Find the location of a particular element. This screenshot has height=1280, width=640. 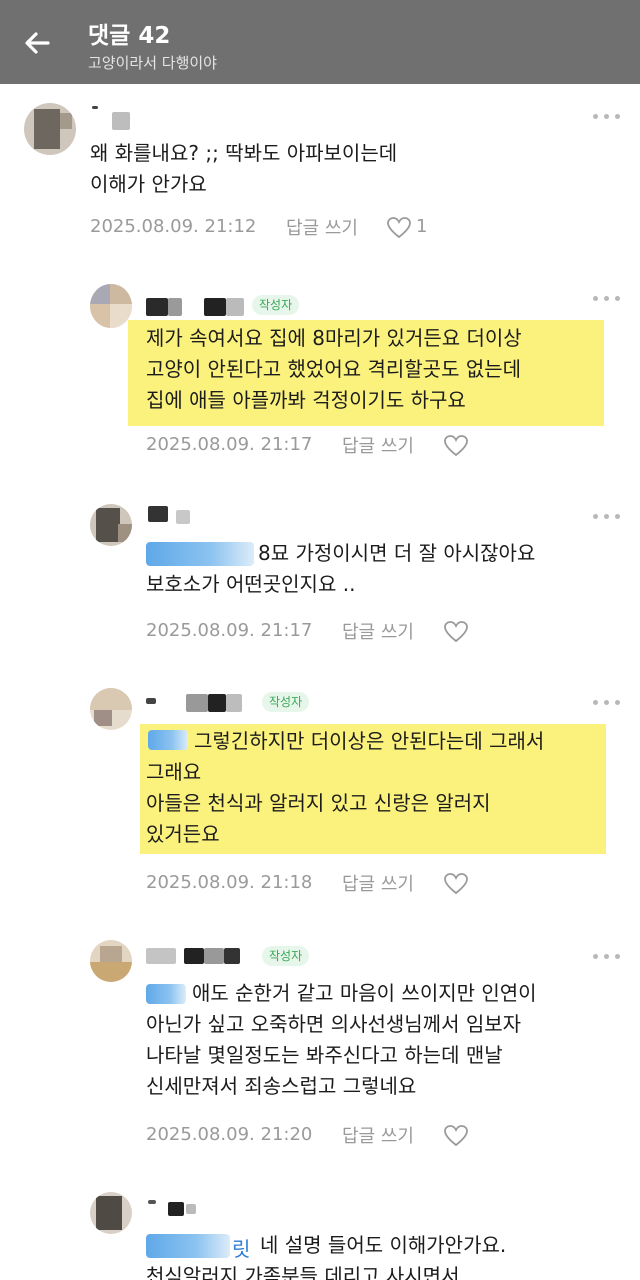

mention-tag-blurred is located at coordinates (168, 740).